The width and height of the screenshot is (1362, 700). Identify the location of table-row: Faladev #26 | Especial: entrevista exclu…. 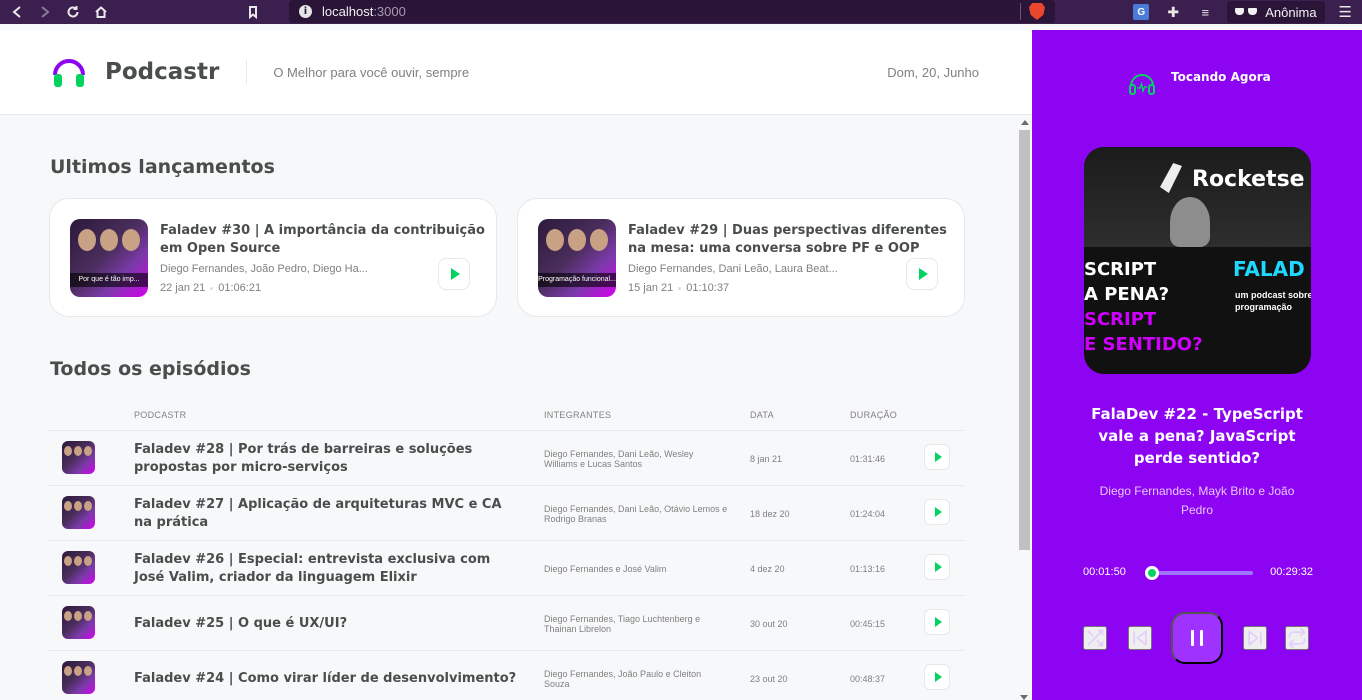
(506, 568).